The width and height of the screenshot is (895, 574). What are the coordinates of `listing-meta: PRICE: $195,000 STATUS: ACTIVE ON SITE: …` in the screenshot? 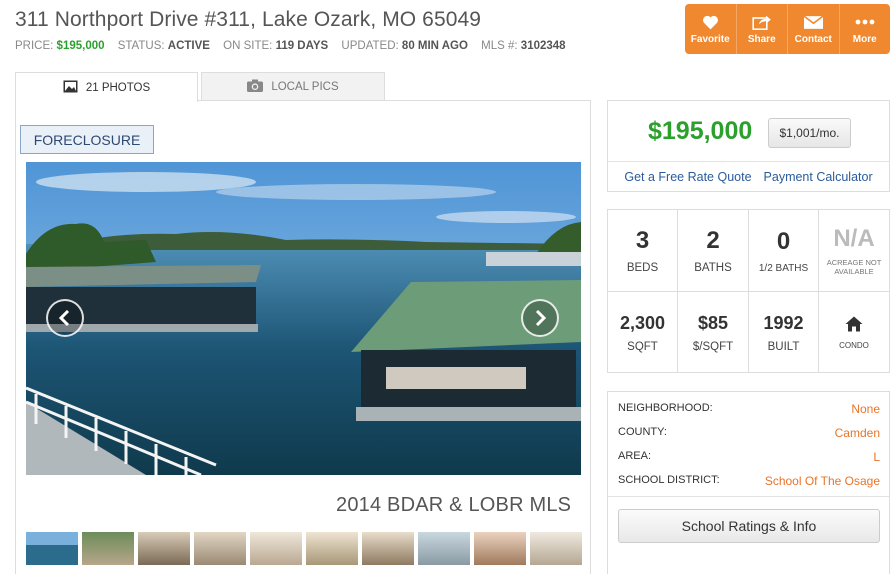 It's located at (295, 46).